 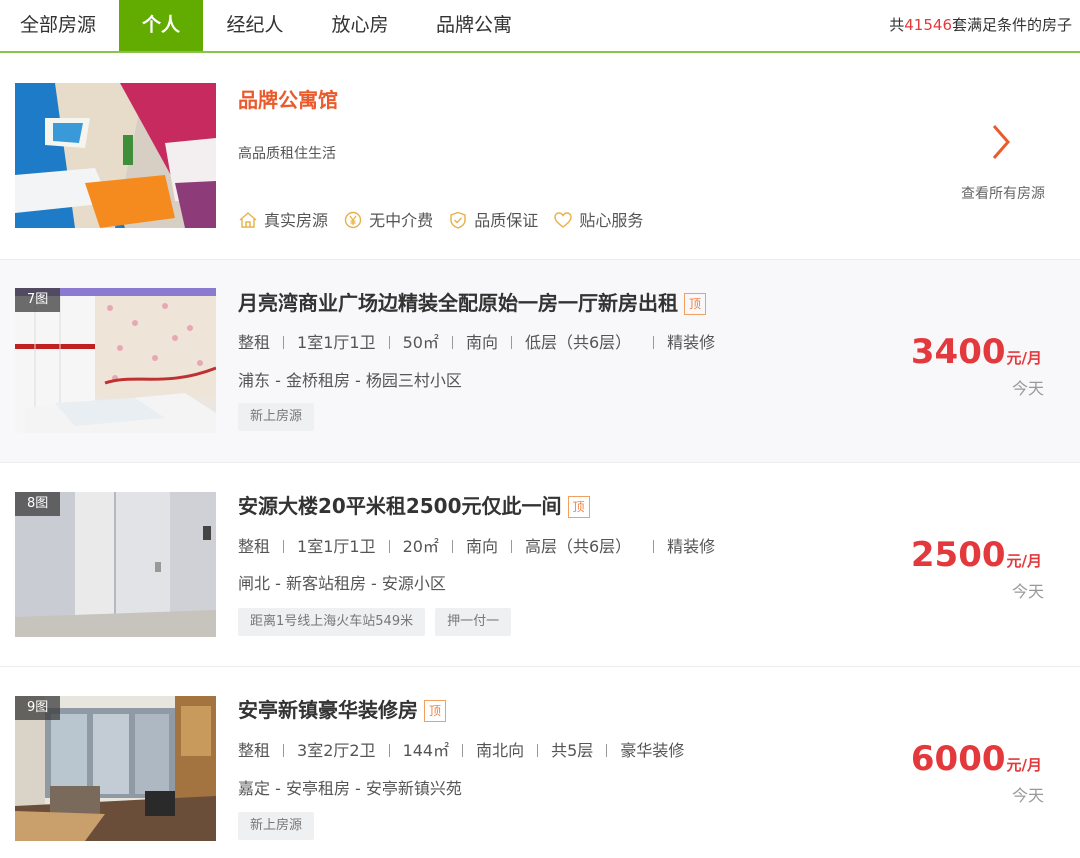 What do you see at coordinates (296, 220) in the screenshot?
I see `feature-label: 真实房源` at bounding box center [296, 220].